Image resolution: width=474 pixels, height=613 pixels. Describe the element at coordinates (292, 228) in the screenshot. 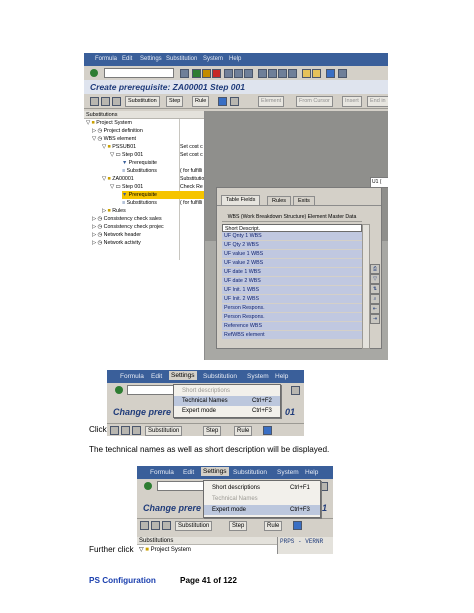

I see `column-header-short-description: Short Descript.` at that location.